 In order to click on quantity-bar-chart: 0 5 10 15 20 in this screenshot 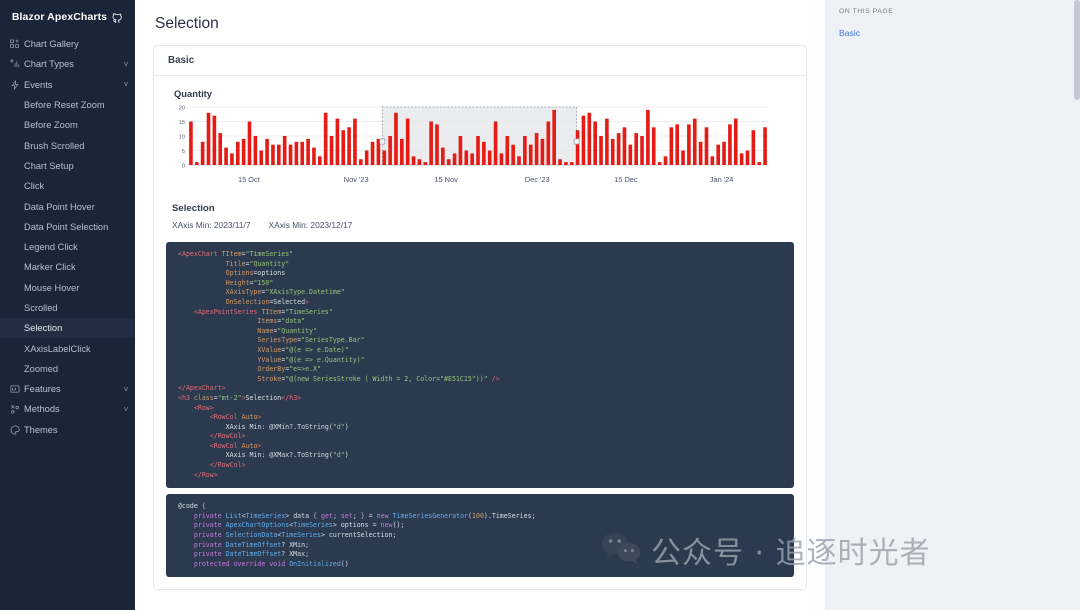, I will do `click(483, 139)`.